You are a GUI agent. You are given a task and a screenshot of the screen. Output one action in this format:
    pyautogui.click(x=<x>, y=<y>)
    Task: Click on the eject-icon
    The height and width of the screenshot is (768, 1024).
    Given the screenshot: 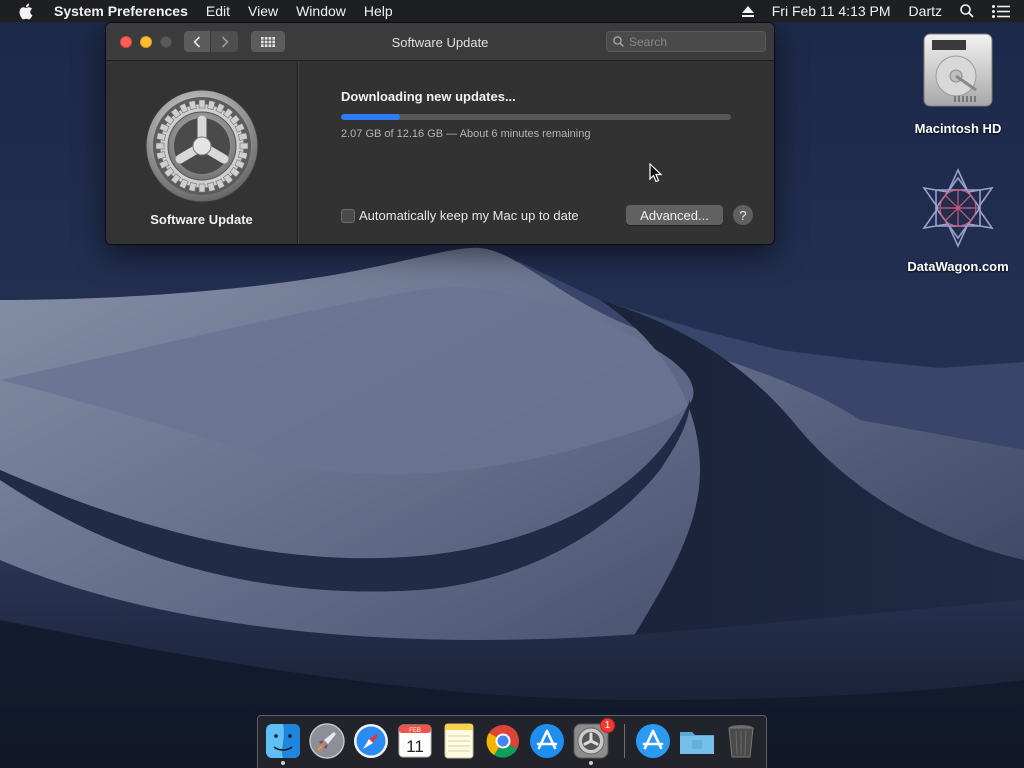 What is the action you would take?
    pyautogui.click(x=747, y=11)
    